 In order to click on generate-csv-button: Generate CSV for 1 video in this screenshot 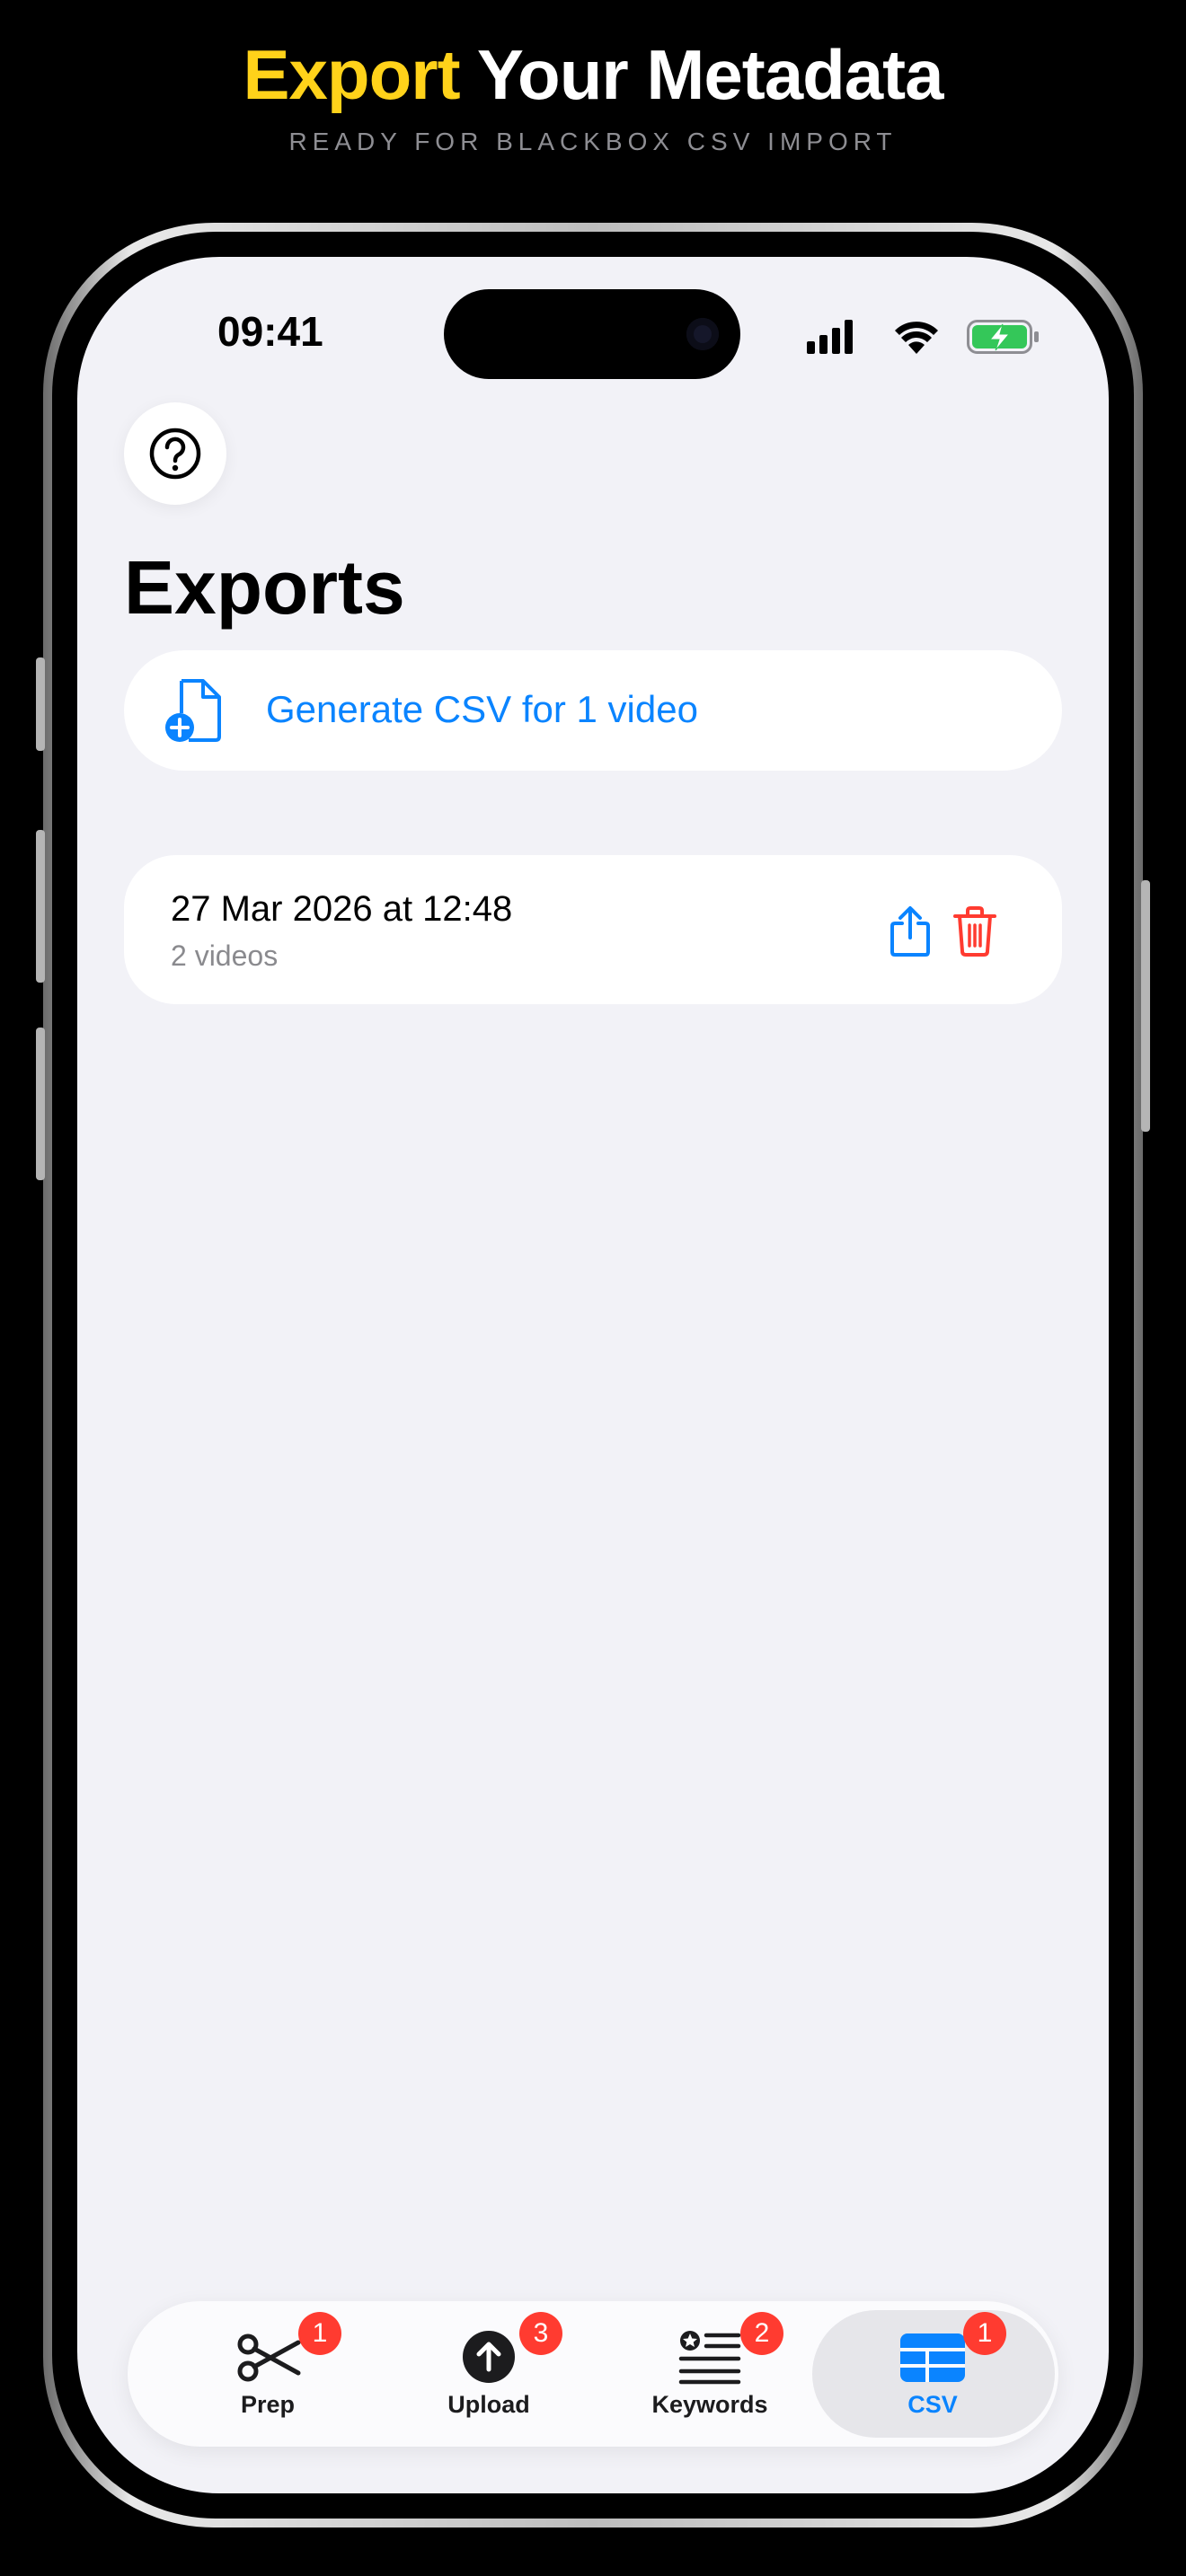, I will do `click(593, 710)`.